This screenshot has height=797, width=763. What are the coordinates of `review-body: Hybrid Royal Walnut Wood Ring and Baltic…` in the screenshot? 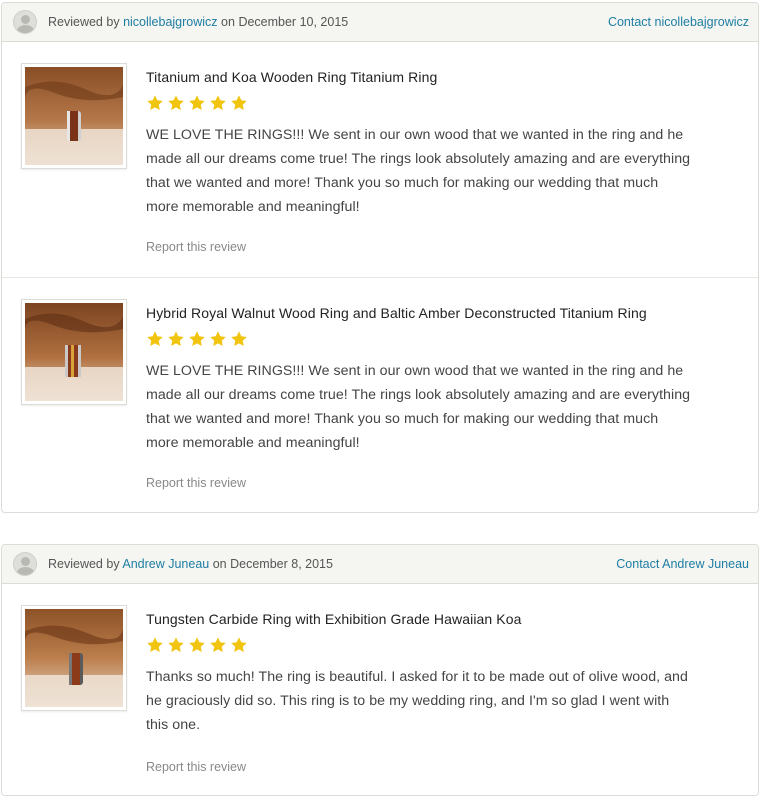 It's located at (418, 379).